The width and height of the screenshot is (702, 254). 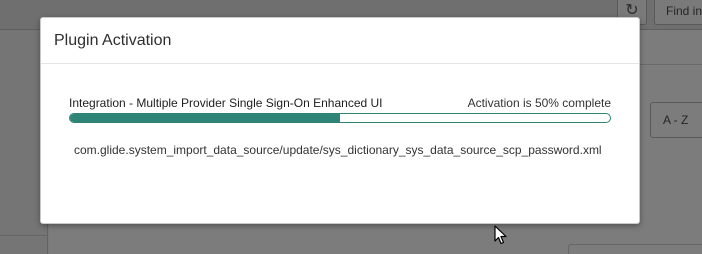 I want to click on sort-az-button: A - Z, so click(x=676, y=120).